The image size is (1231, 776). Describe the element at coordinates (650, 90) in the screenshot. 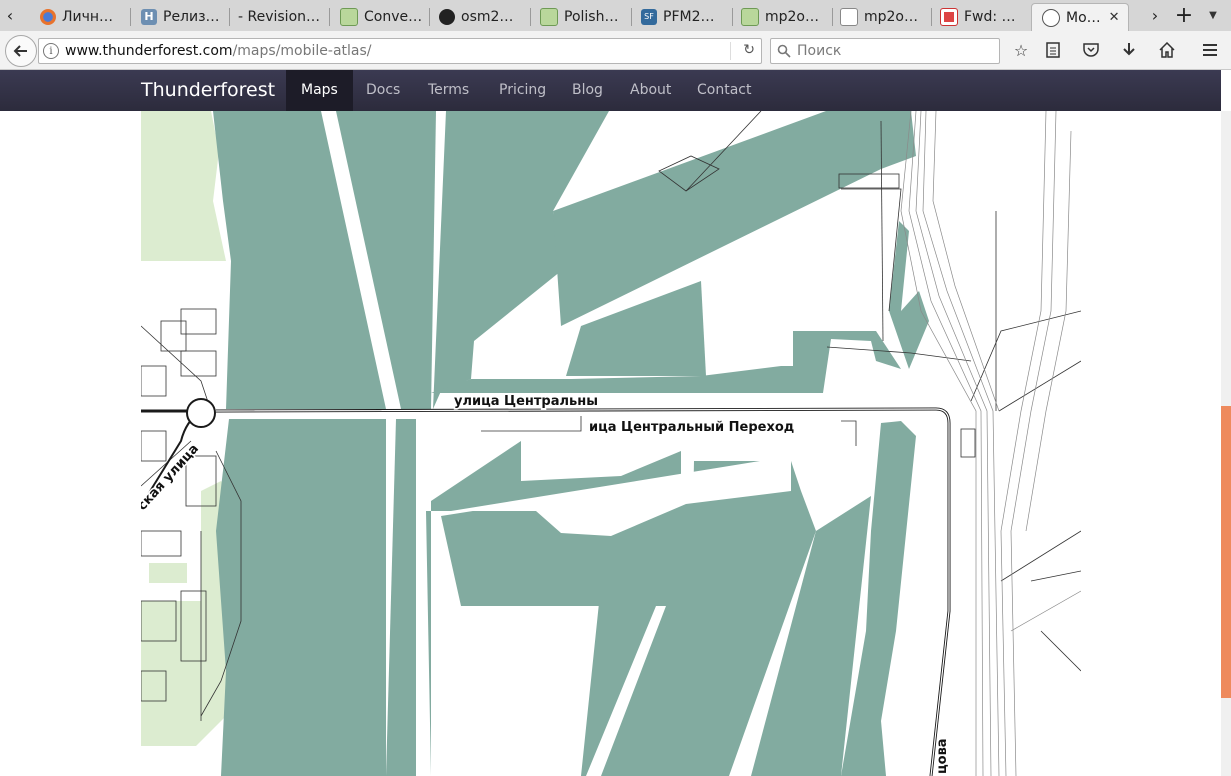

I see `nav-item-about: About` at that location.